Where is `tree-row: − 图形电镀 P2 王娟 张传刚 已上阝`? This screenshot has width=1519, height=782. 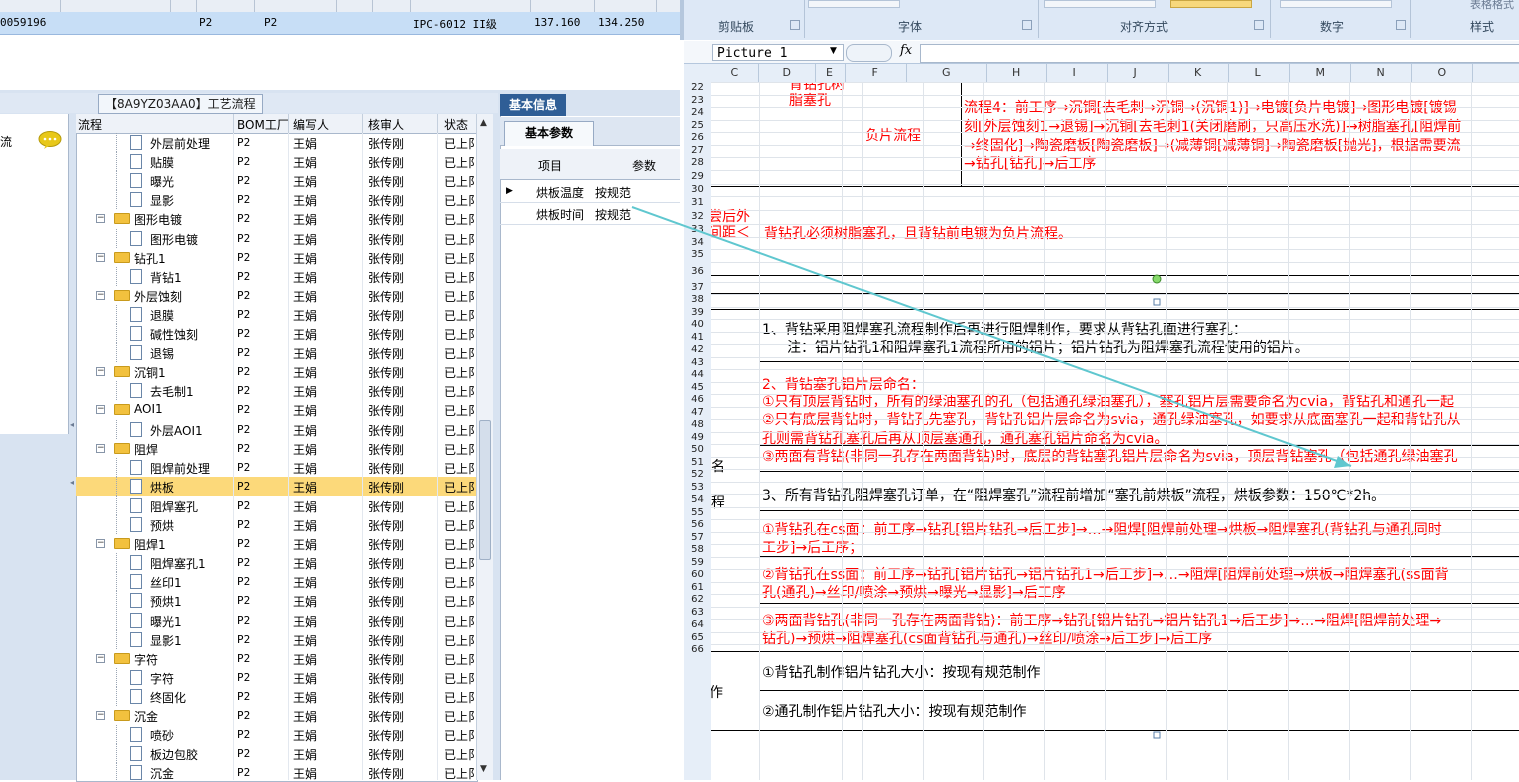 tree-row: − 图形电镀 P2 王娟 张传刚 已上阝 is located at coordinates (276, 218).